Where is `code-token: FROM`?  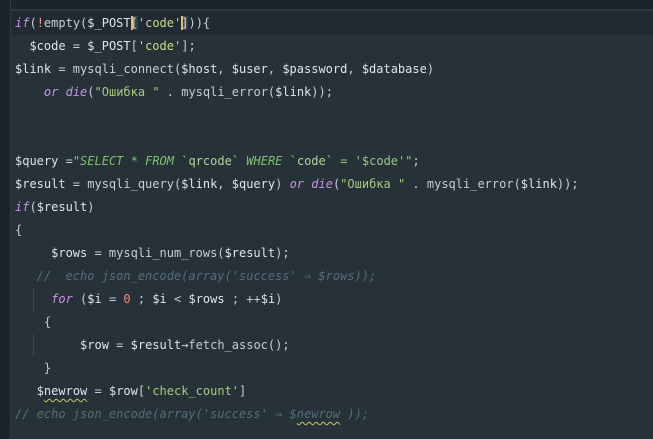
code-token: FROM is located at coordinates (160, 161).